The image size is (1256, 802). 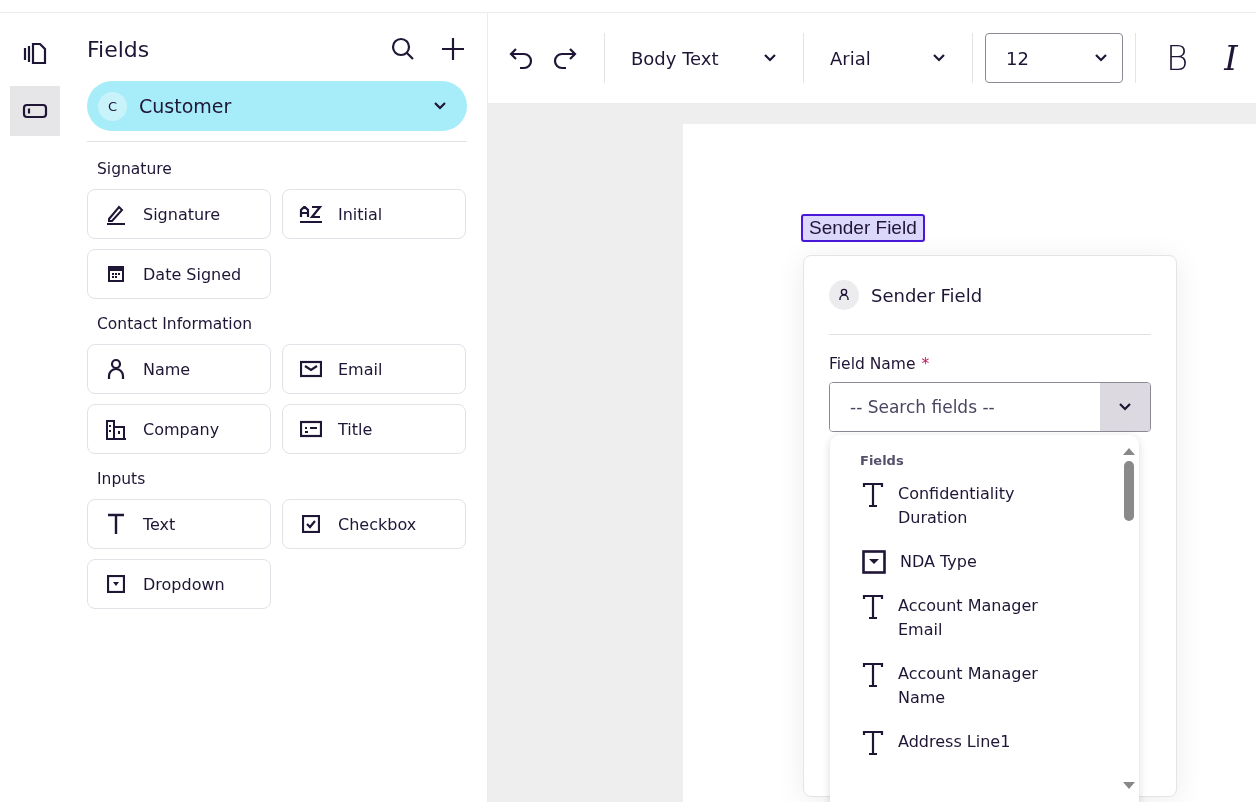 What do you see at coordinates (984, 618) in the screenshot?
I see `list-option: Account Manager Email` at bounding box center [984, 618].